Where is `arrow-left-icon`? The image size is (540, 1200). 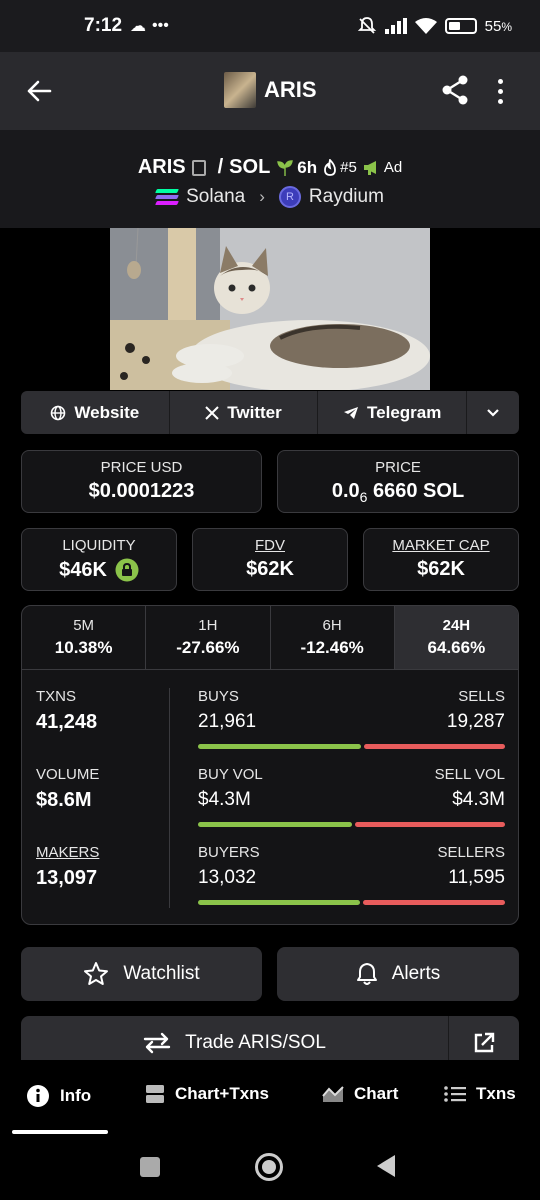 arrow-left-icon is located at coordinates (39, 91).